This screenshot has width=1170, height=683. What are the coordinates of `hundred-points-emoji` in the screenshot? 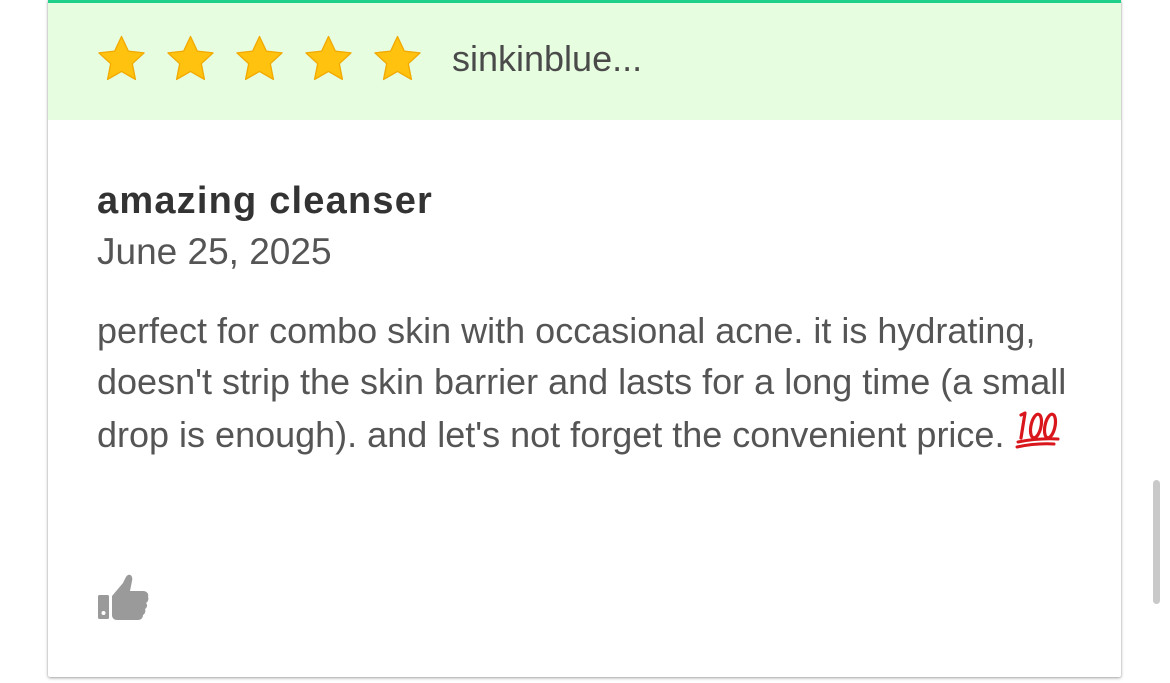 It's located at (1038, 429).